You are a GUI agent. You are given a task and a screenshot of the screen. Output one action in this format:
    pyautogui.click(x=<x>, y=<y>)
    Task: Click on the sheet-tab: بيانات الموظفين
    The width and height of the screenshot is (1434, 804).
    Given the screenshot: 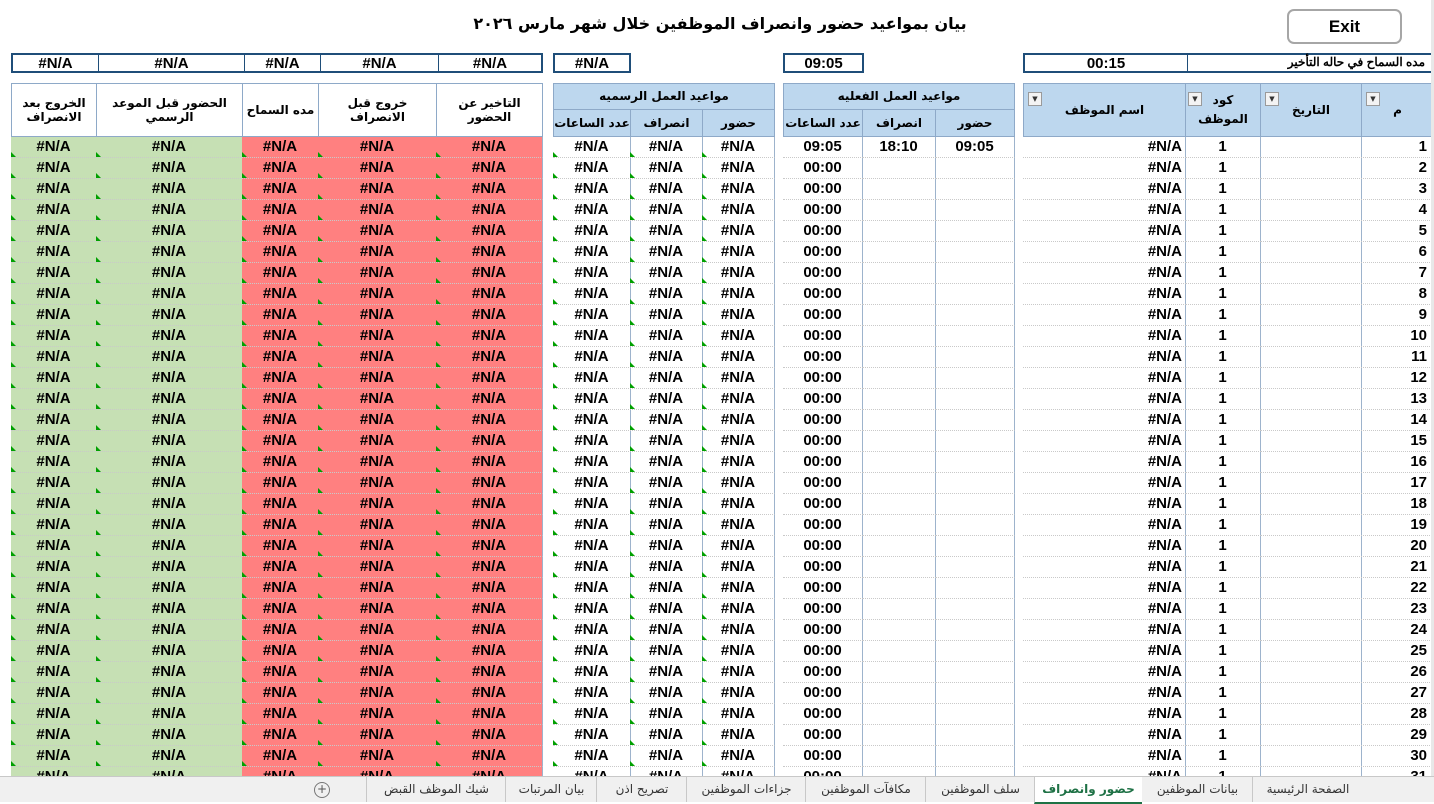 What is the action you would take?
    pyautogui.click(x=1197, y=789)
    